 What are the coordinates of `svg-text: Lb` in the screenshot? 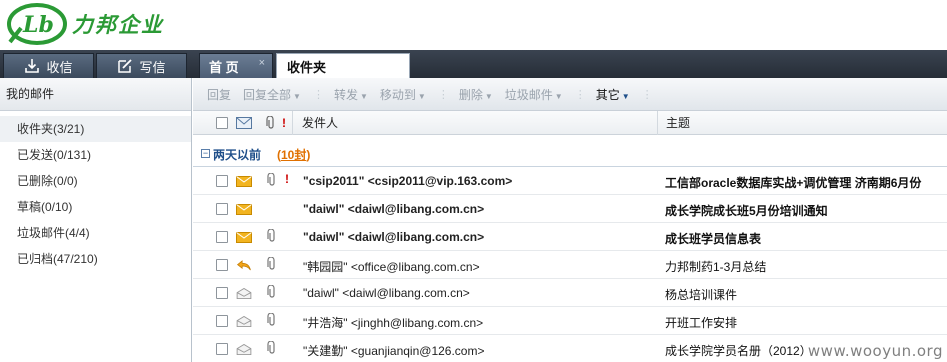 It's located at (38, 25).